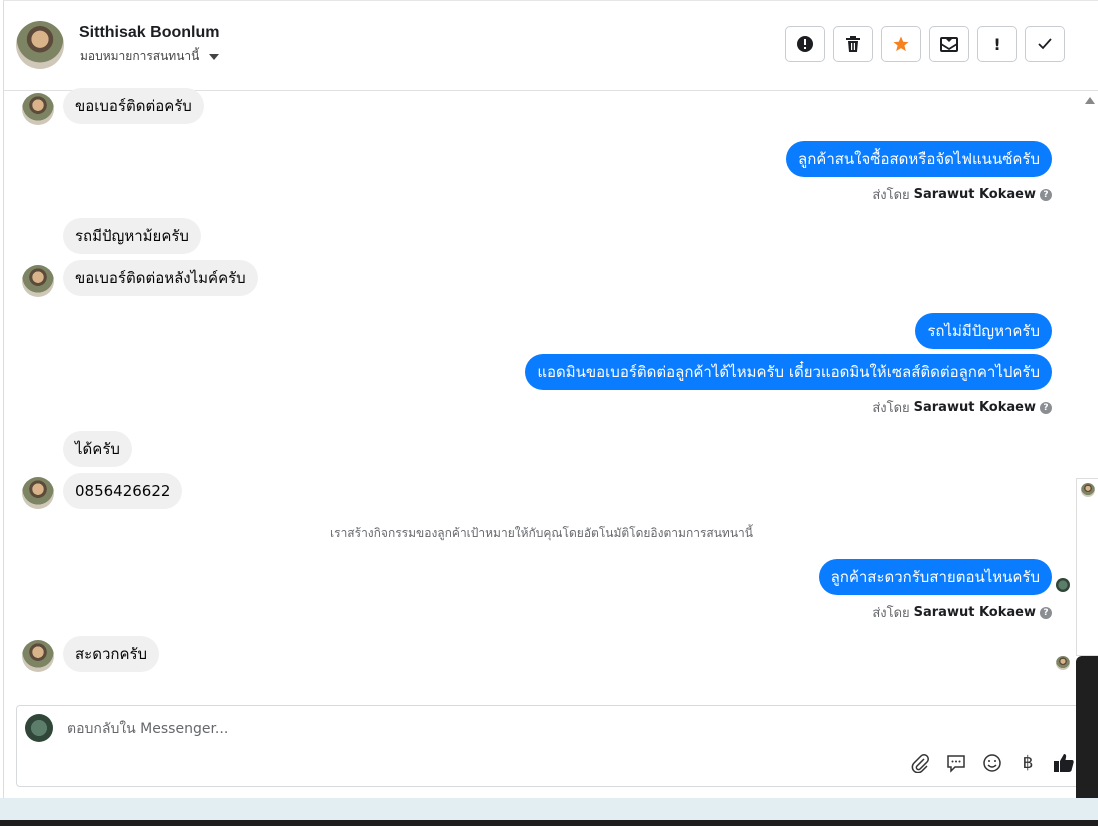 The image size is (1098, 826). Describe the element at coordinates (549, 746) in the screenshot. I see `reply-composer: ฿` at that location.